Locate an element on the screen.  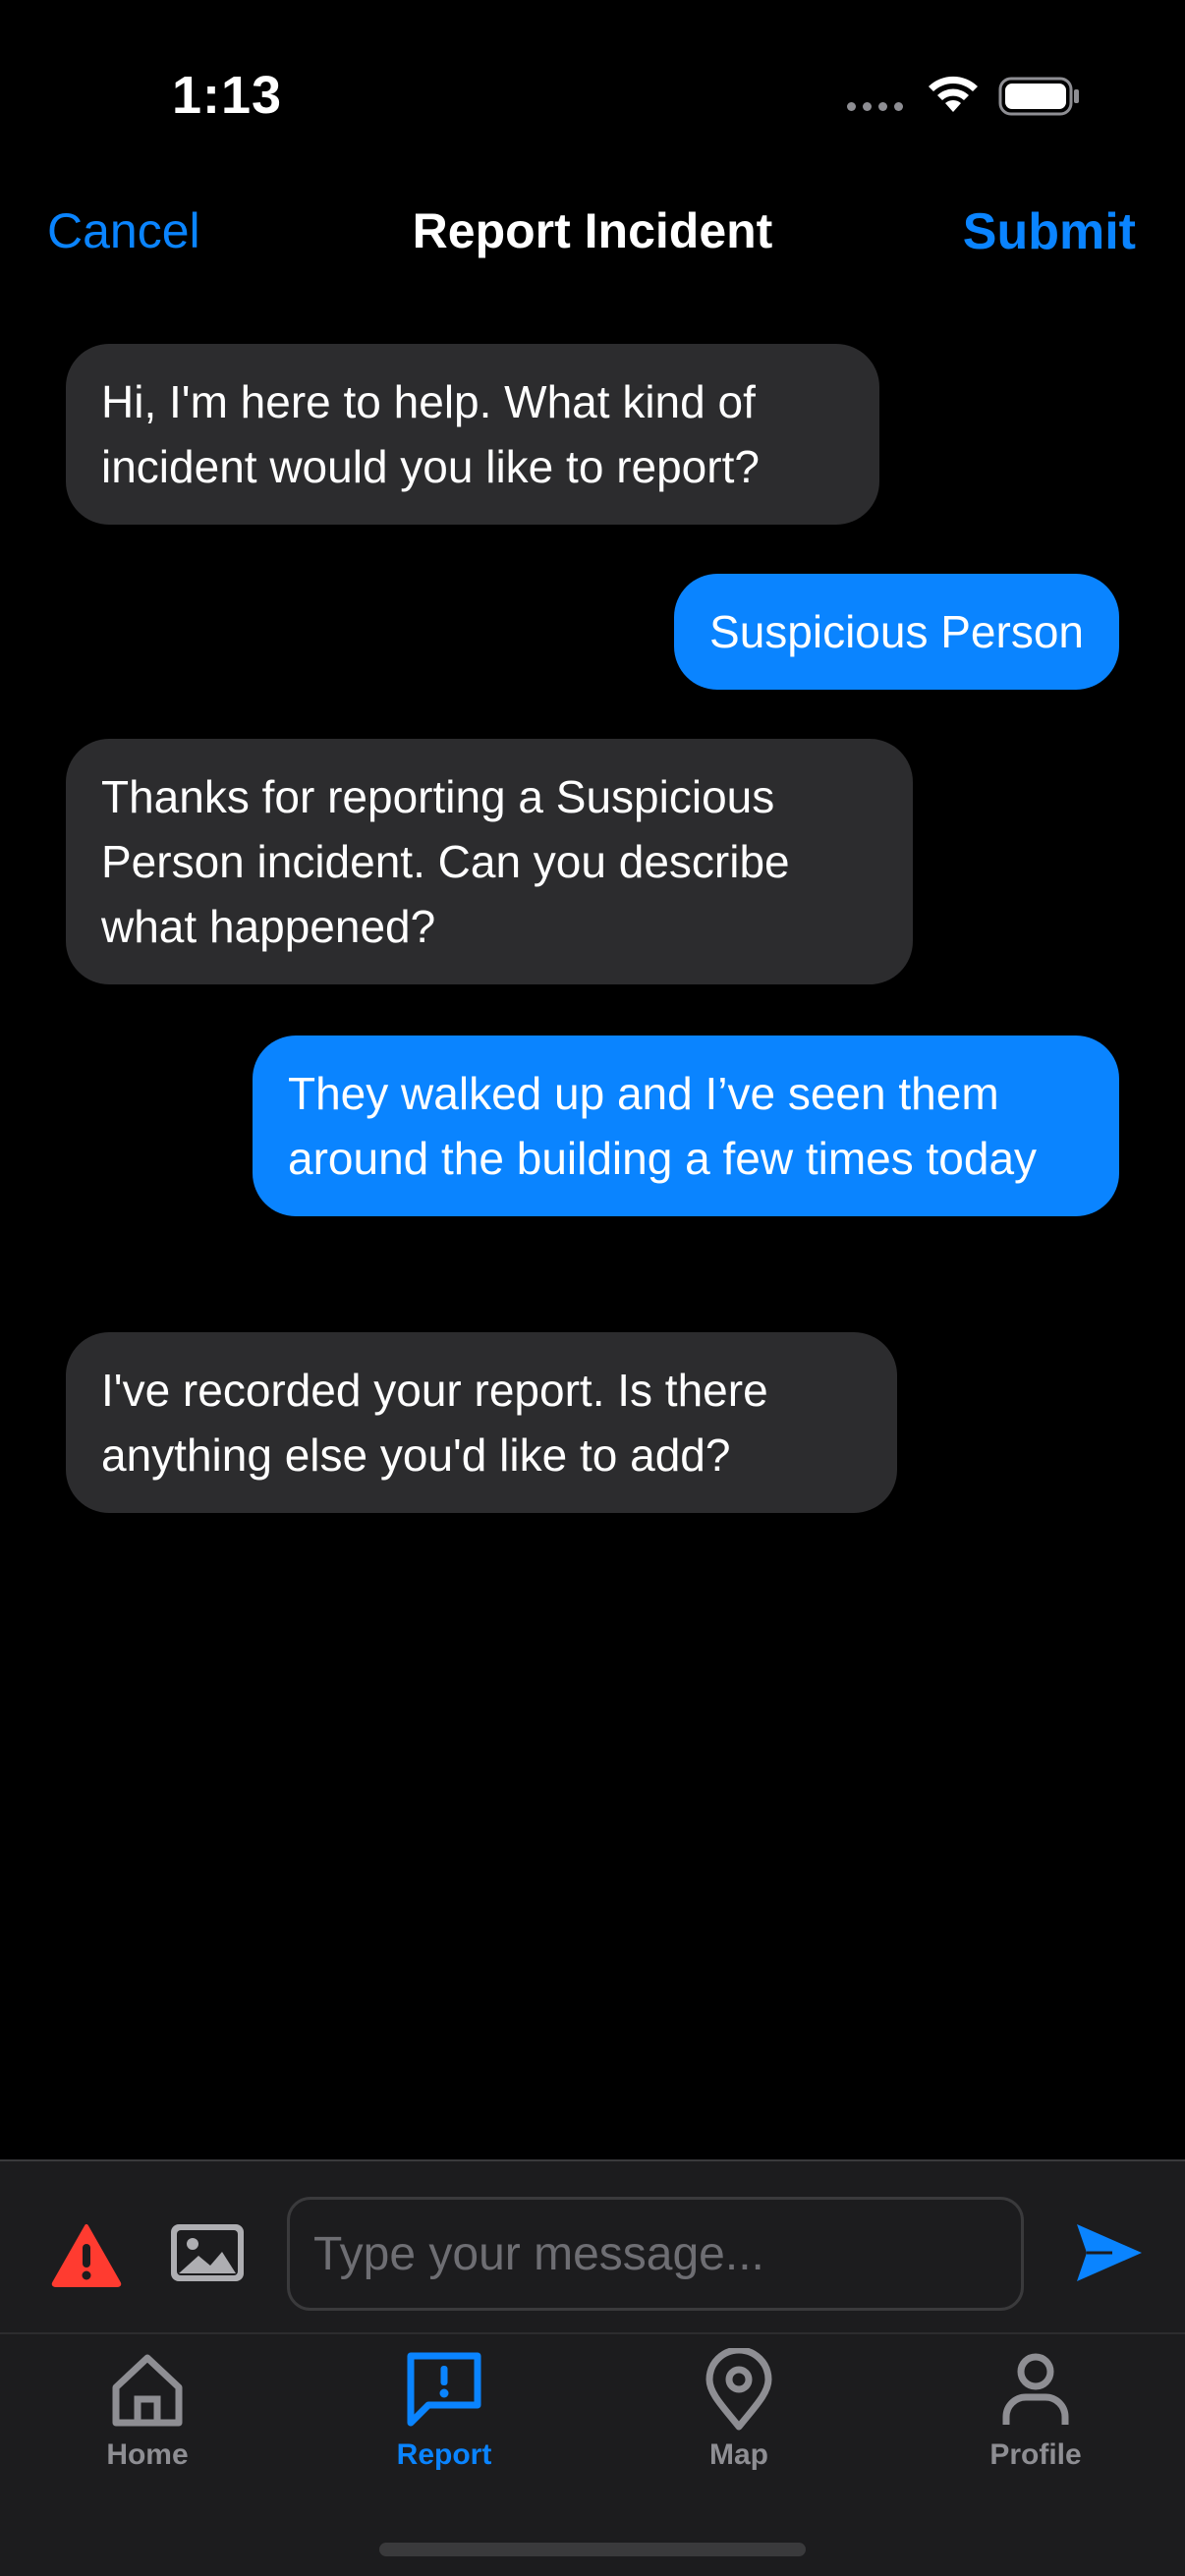
battery-icon is located at coordinates (1038, 96).